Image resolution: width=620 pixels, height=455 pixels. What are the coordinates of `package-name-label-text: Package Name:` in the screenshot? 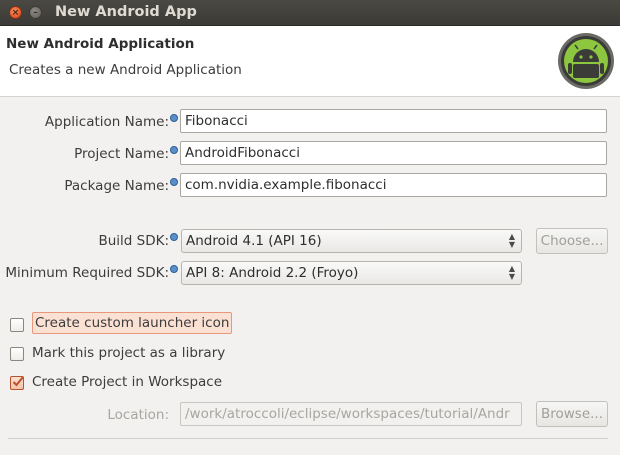 It's located at (116, 186).